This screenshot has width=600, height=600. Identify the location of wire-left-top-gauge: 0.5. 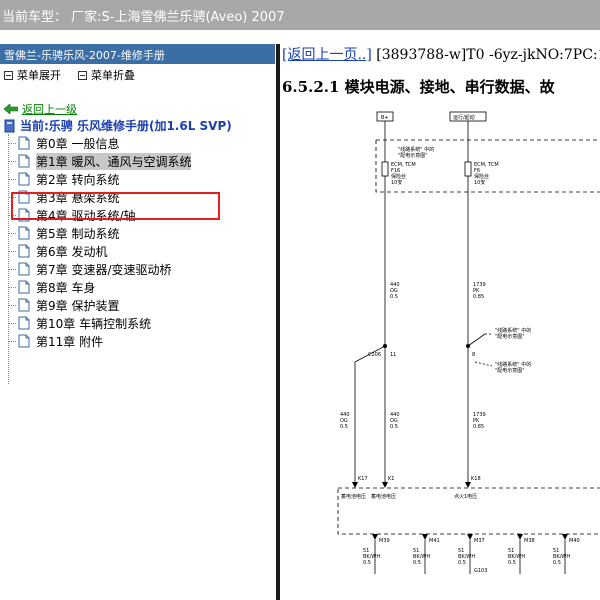
(394, 297).